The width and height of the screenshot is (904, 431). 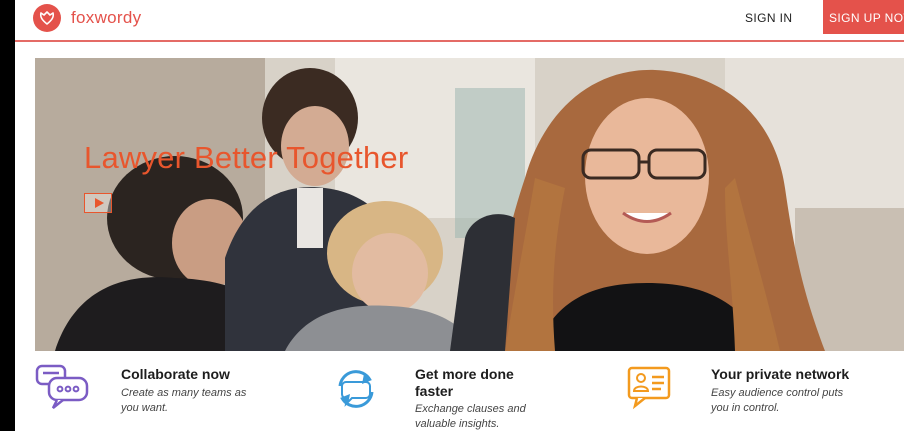 I want to click on feature-desc-line: valuable insights., so click(x=457, y=424).